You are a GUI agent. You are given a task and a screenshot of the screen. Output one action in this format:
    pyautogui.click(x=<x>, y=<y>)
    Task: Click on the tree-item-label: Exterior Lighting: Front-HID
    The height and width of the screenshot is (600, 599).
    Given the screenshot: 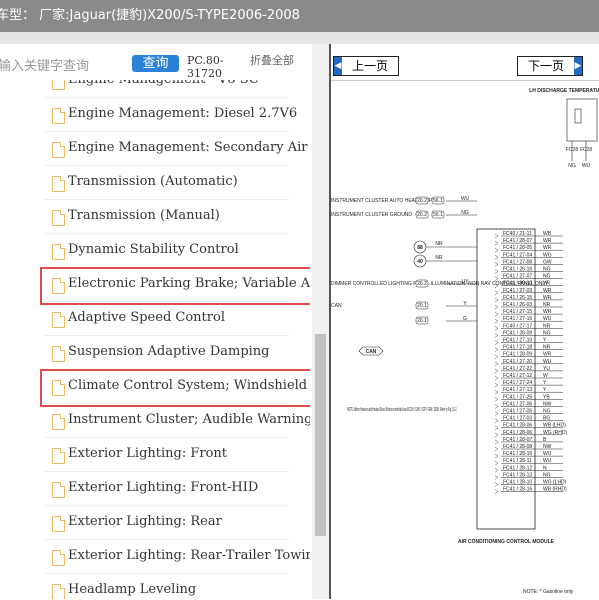 What is the action you would take?
    pyautogui.click(x=163, y=487)
    